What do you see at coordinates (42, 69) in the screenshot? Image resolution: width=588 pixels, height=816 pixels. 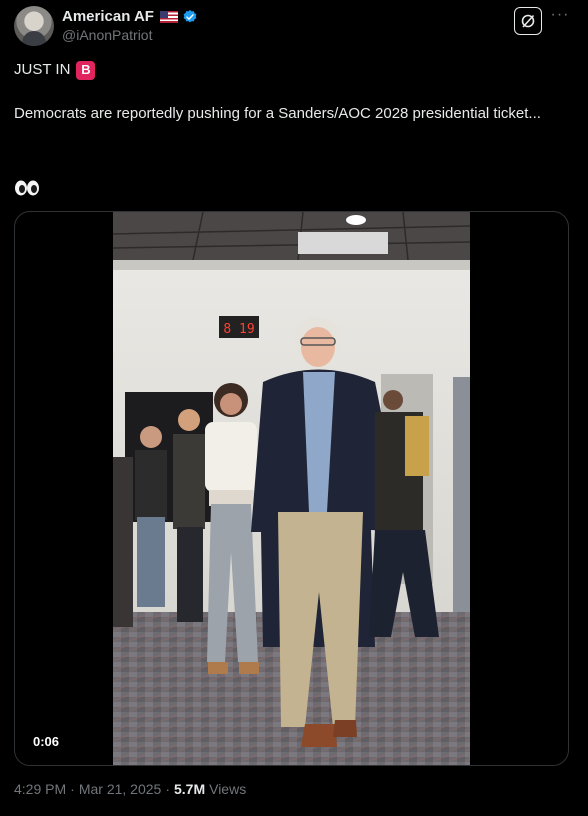 I see `just-in-text: JUST IN` at bounding box center [42, 69].